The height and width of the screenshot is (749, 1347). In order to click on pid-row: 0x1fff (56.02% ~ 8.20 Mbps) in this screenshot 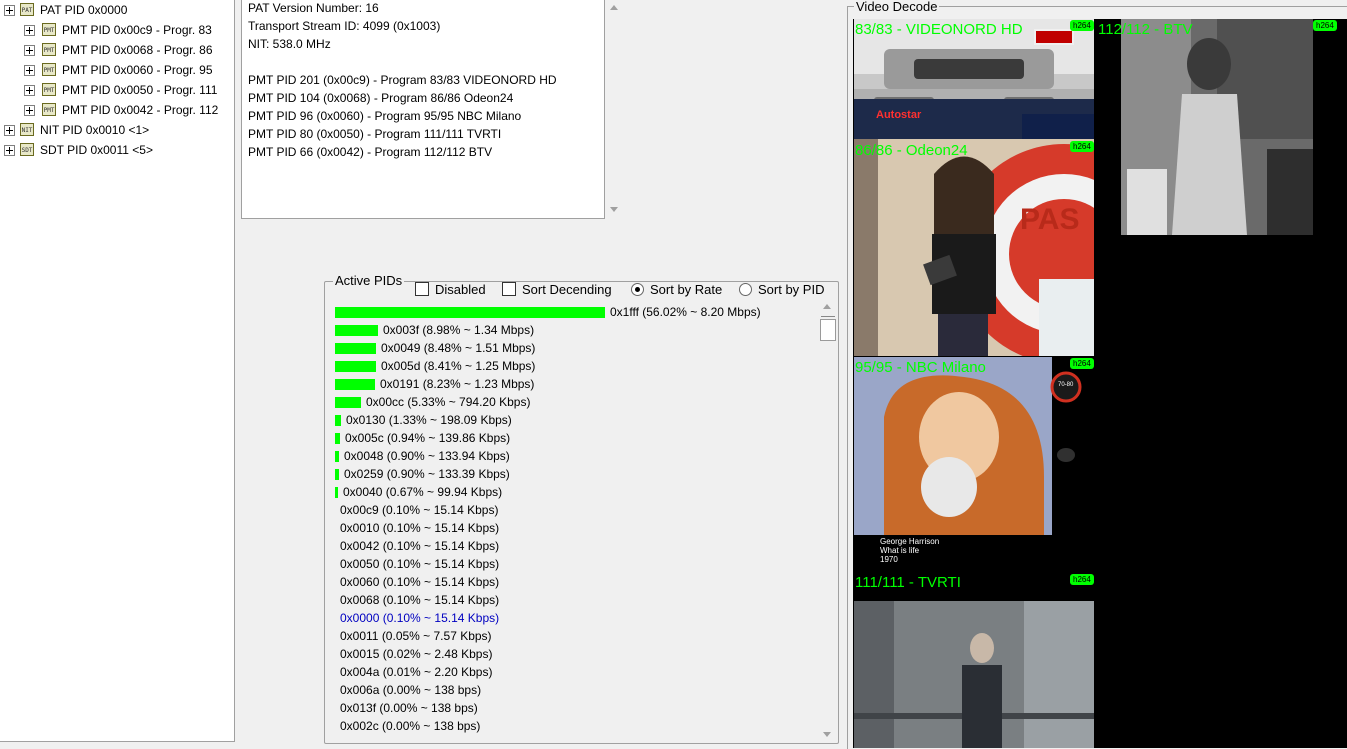, I will do `click(575, 313)`.